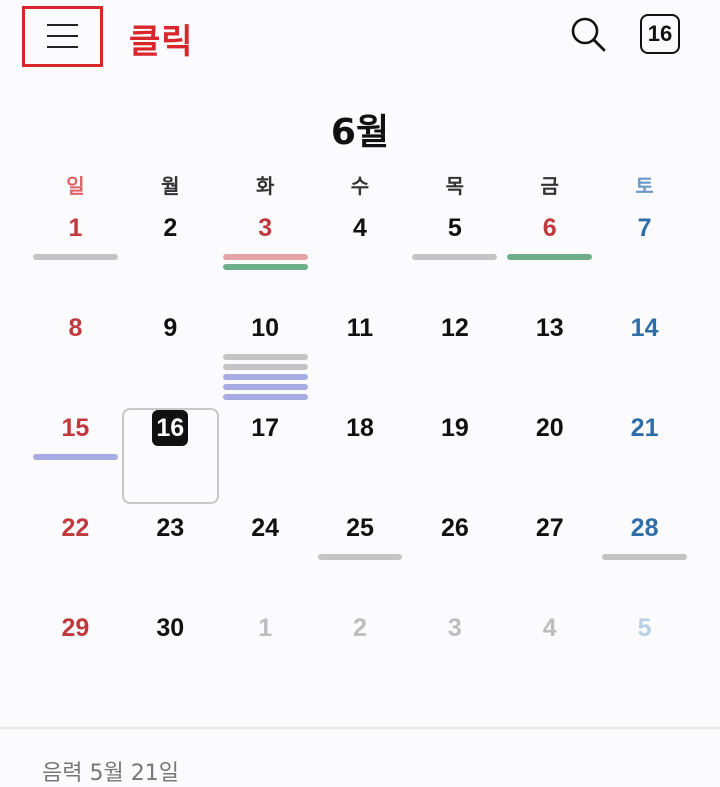 This screenshot has height=787, width=720. I want to click on day-cell: 18, so click(360, 450).